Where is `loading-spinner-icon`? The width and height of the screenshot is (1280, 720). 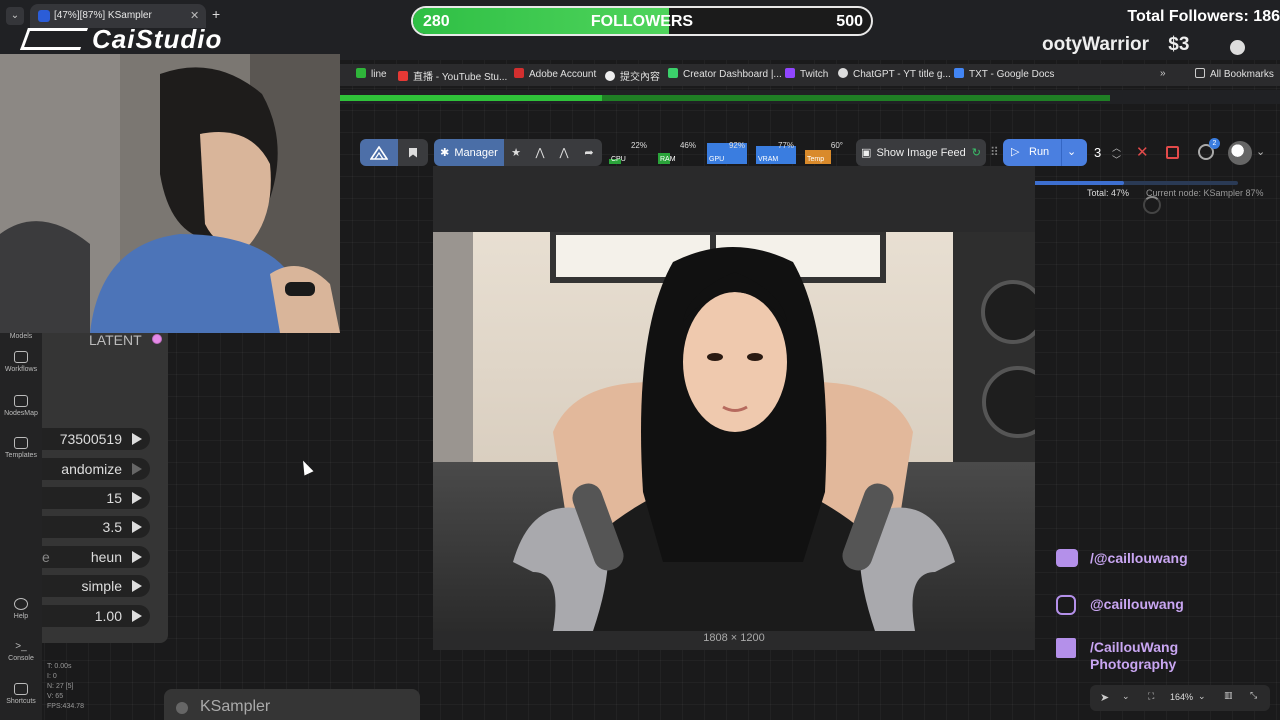
loading-spinner-icon is located at coordinates (1152, 205).